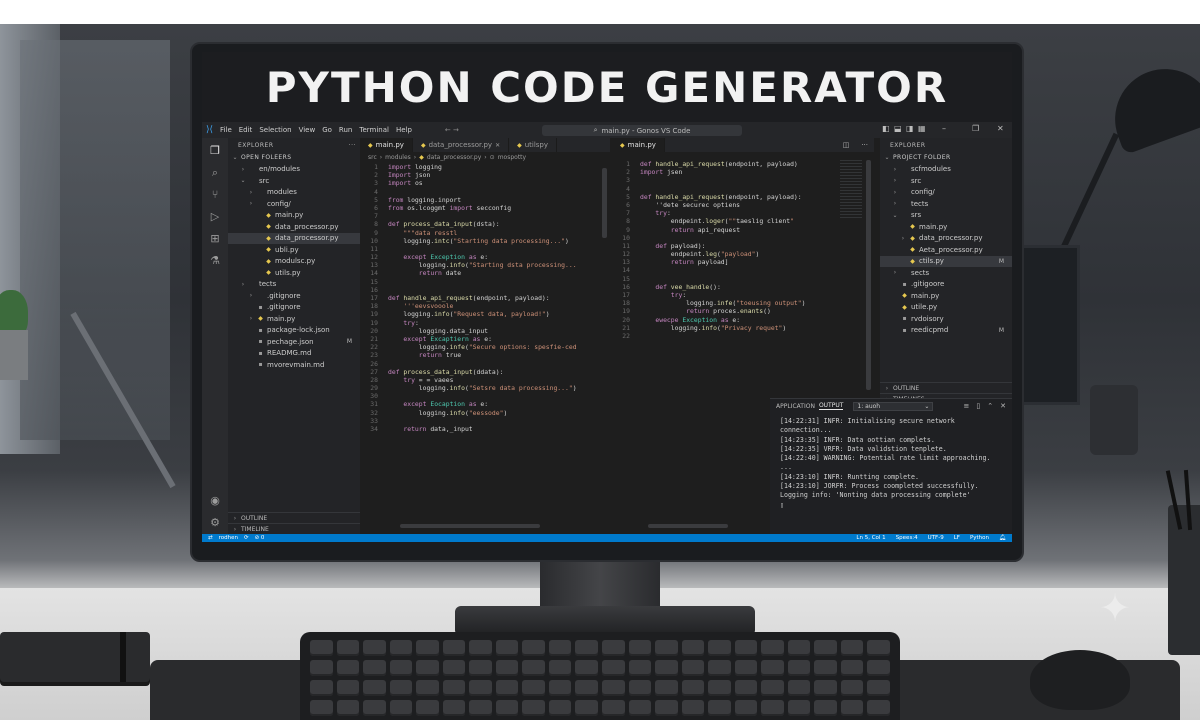  I want to click on menu-item-selection: Selection, so click(275, 130).